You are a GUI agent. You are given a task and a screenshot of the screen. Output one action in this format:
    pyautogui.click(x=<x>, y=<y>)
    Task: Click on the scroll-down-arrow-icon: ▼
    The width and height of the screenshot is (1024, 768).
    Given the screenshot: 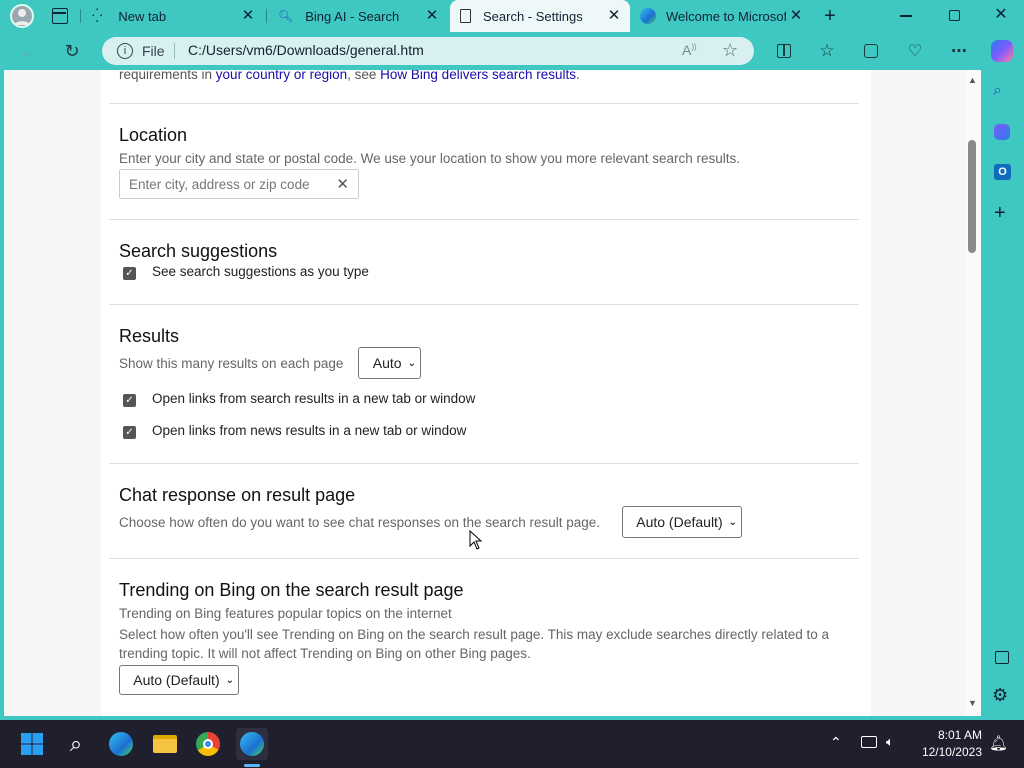 What is the action you would take?
    pyautogui.click(x=972, y=703)
    